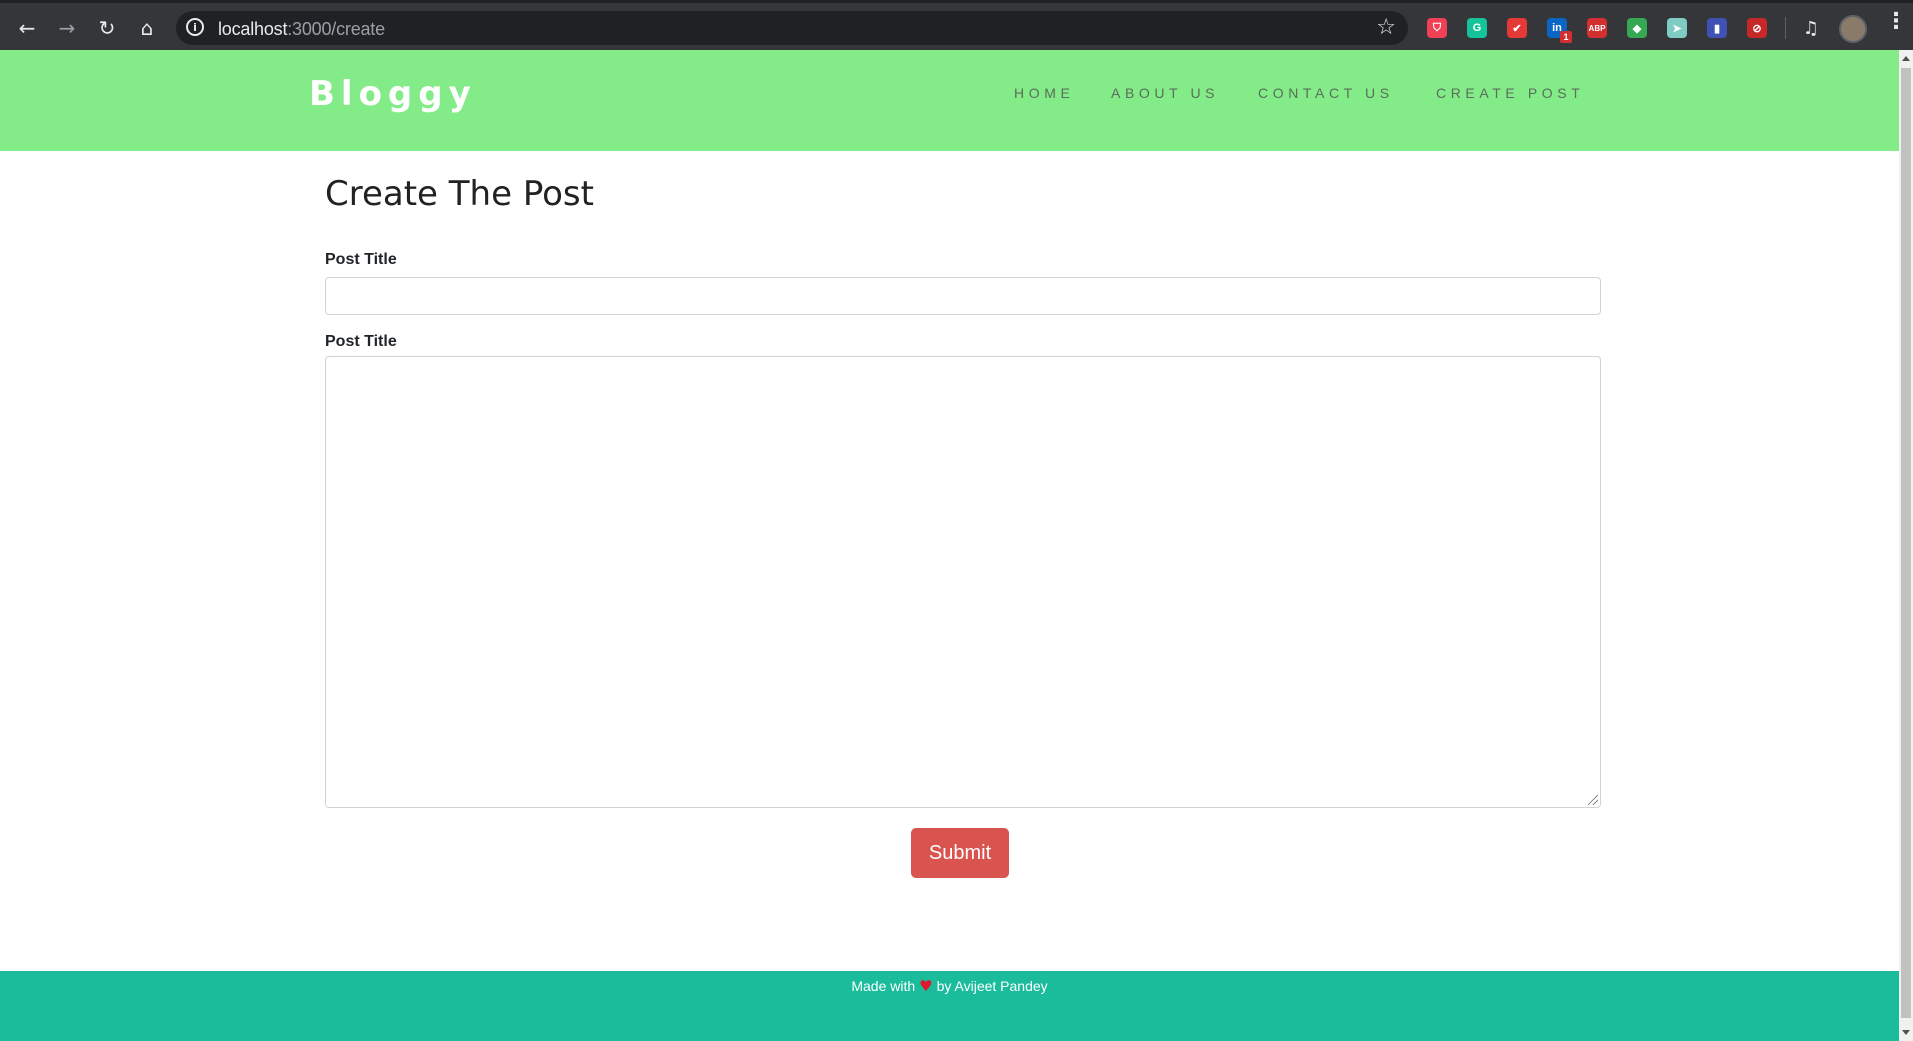 This screenshot has width=1913, height=1041. What do you see at coordinates (1906, 58) in the screenshot?
I see `scroll-up-arrow-icon` at bounding box center [1906, 58].